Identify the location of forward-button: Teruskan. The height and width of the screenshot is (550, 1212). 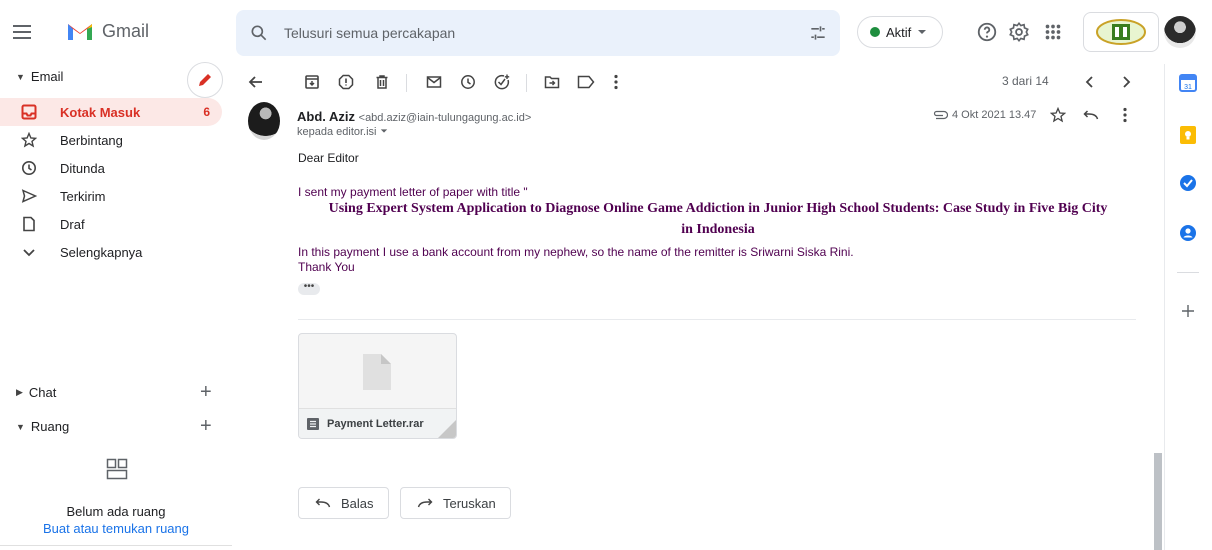
(455, 503).